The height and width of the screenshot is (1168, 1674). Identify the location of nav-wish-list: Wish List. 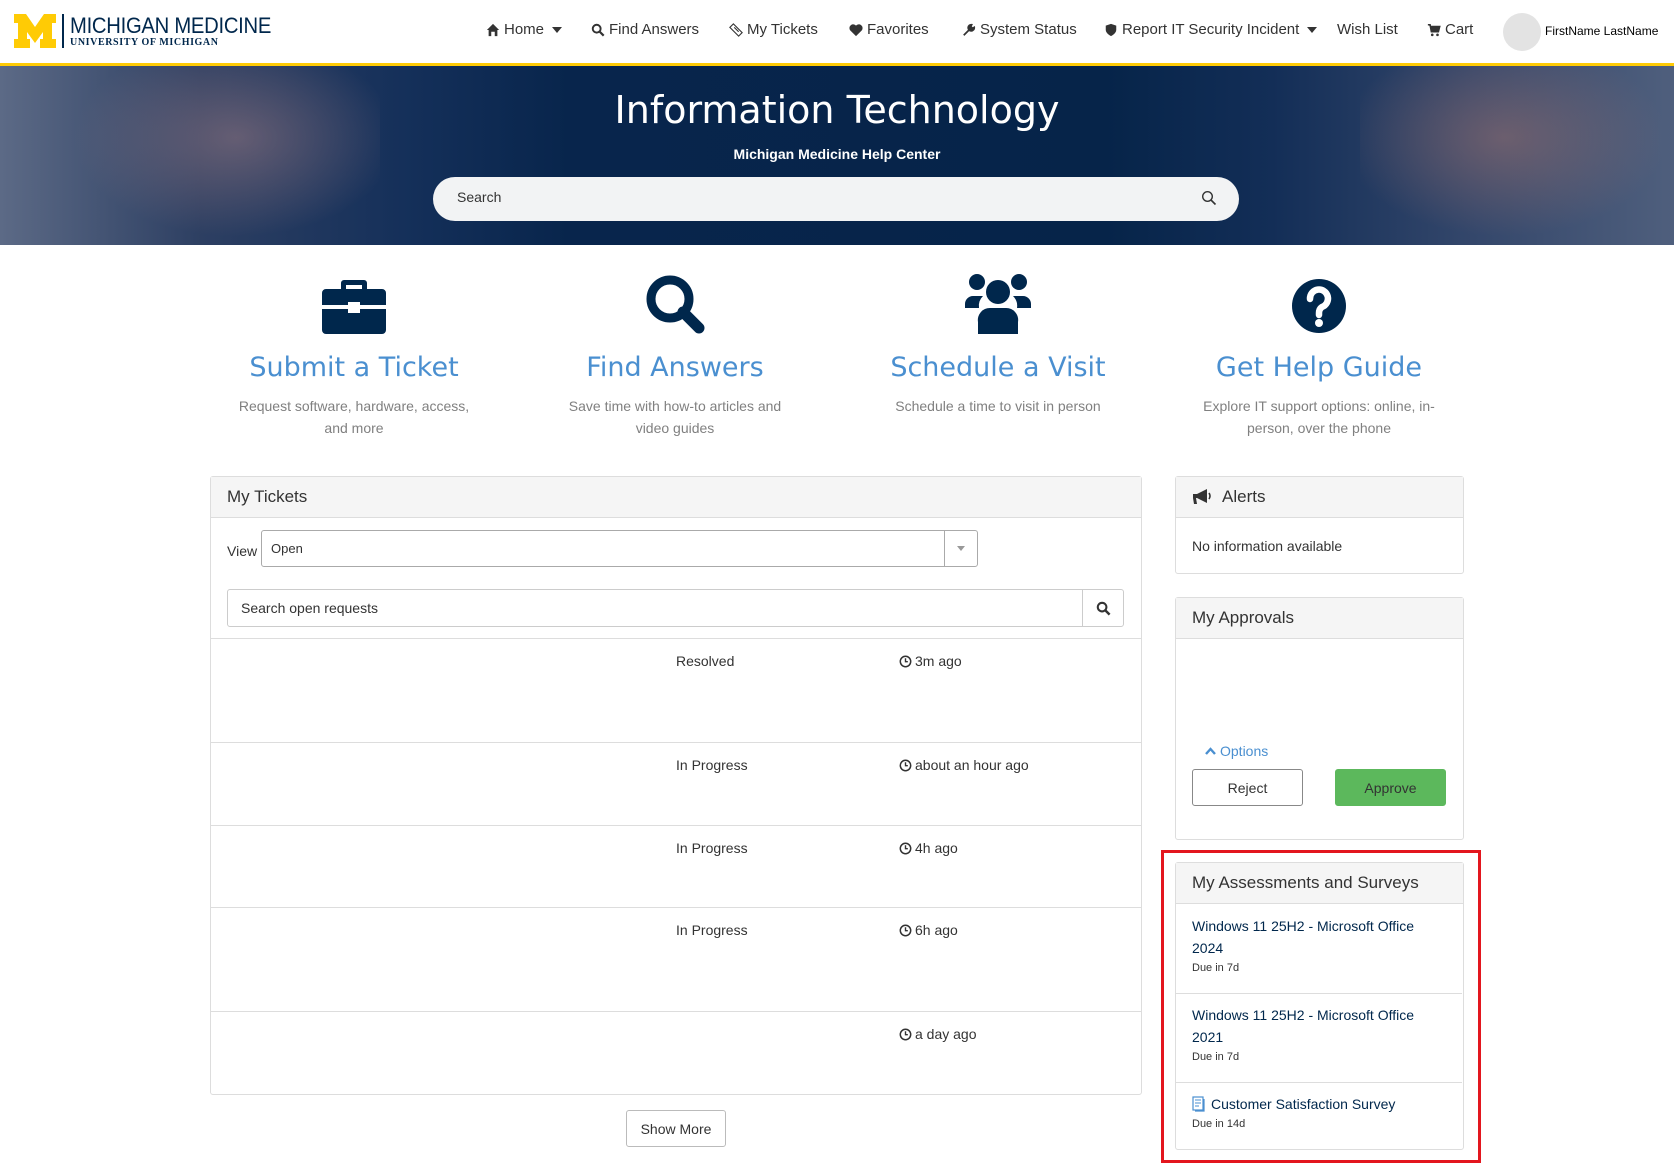
(1367, 29).